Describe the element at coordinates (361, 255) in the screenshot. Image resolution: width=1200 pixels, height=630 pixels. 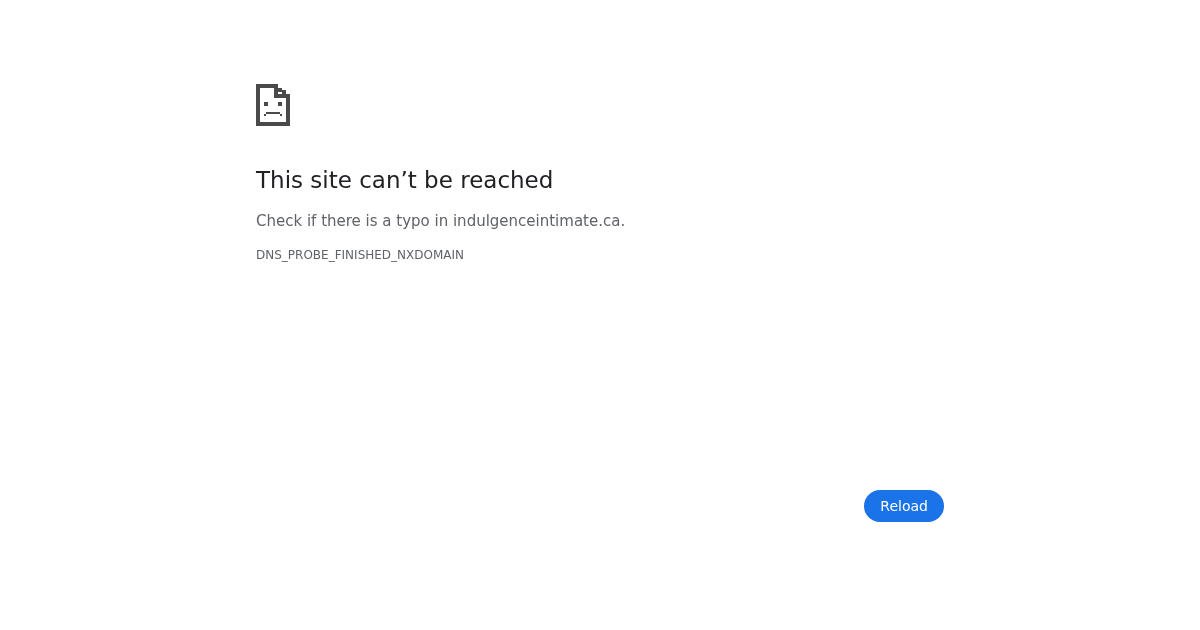
I see `error-code: DNS_PROBE_FINISHED_NXDOMAIN` at that location.